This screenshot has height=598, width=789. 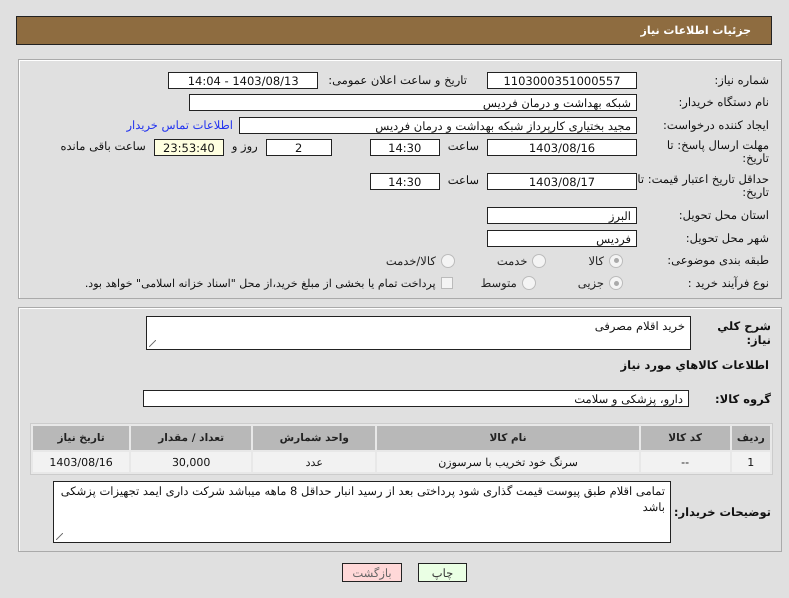 What do you see at coordinates (718, 261) in the screenshot?
I see `field-label: طبقه بندی موضوعی:` at bounding box center [718, 261].